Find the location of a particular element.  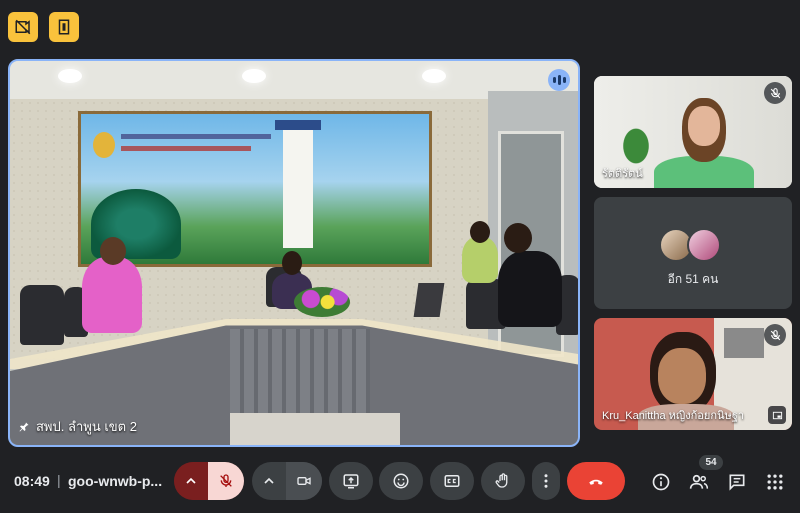

captions-icon is located at coordinates (452, 481).